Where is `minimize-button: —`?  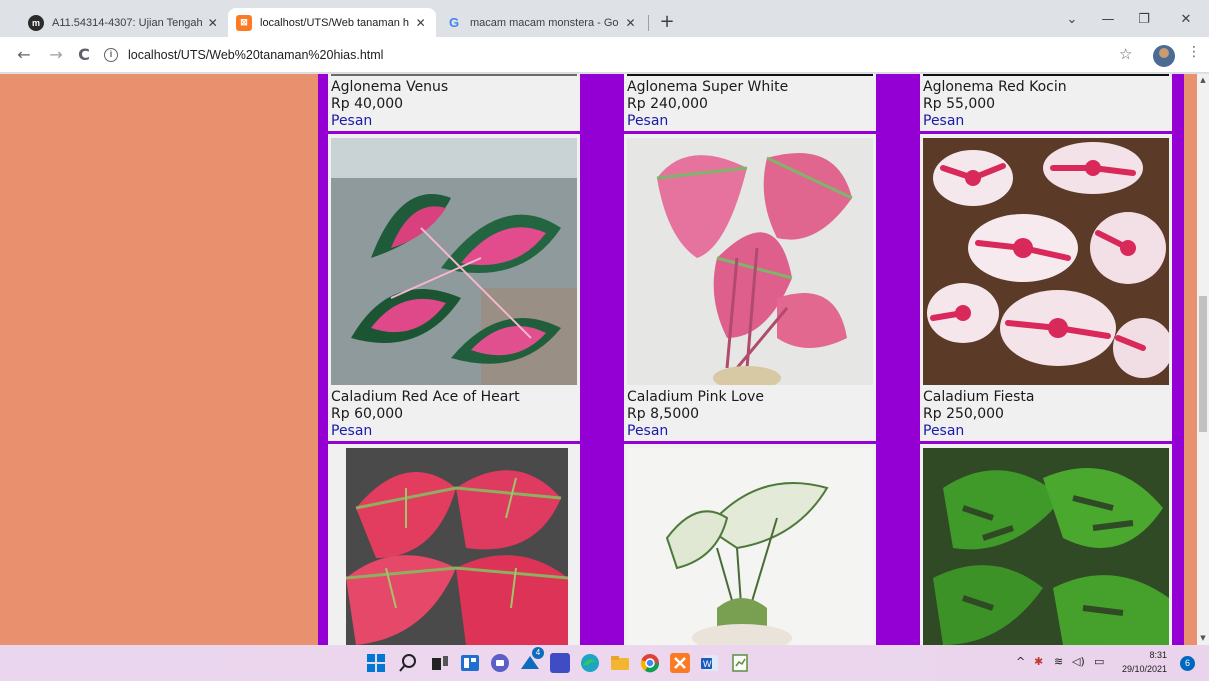
minimize-button: — is located at coordinates (1108, 20).